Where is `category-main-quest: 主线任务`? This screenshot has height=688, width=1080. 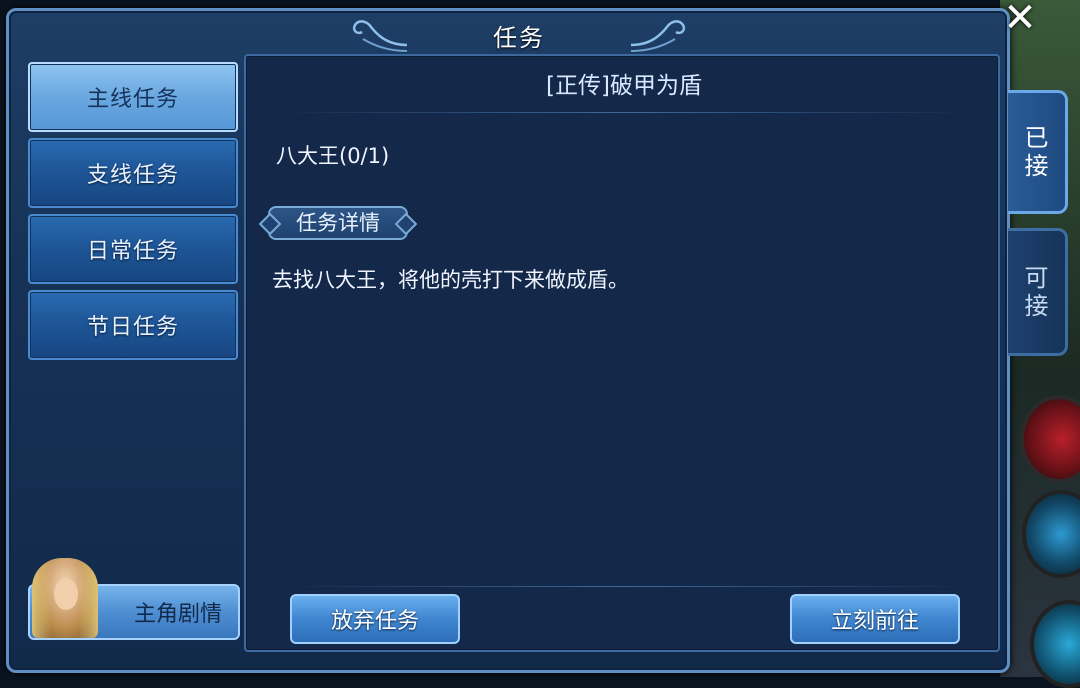
category-main-quest: 主线任务 is located at coordinates (133, 97).